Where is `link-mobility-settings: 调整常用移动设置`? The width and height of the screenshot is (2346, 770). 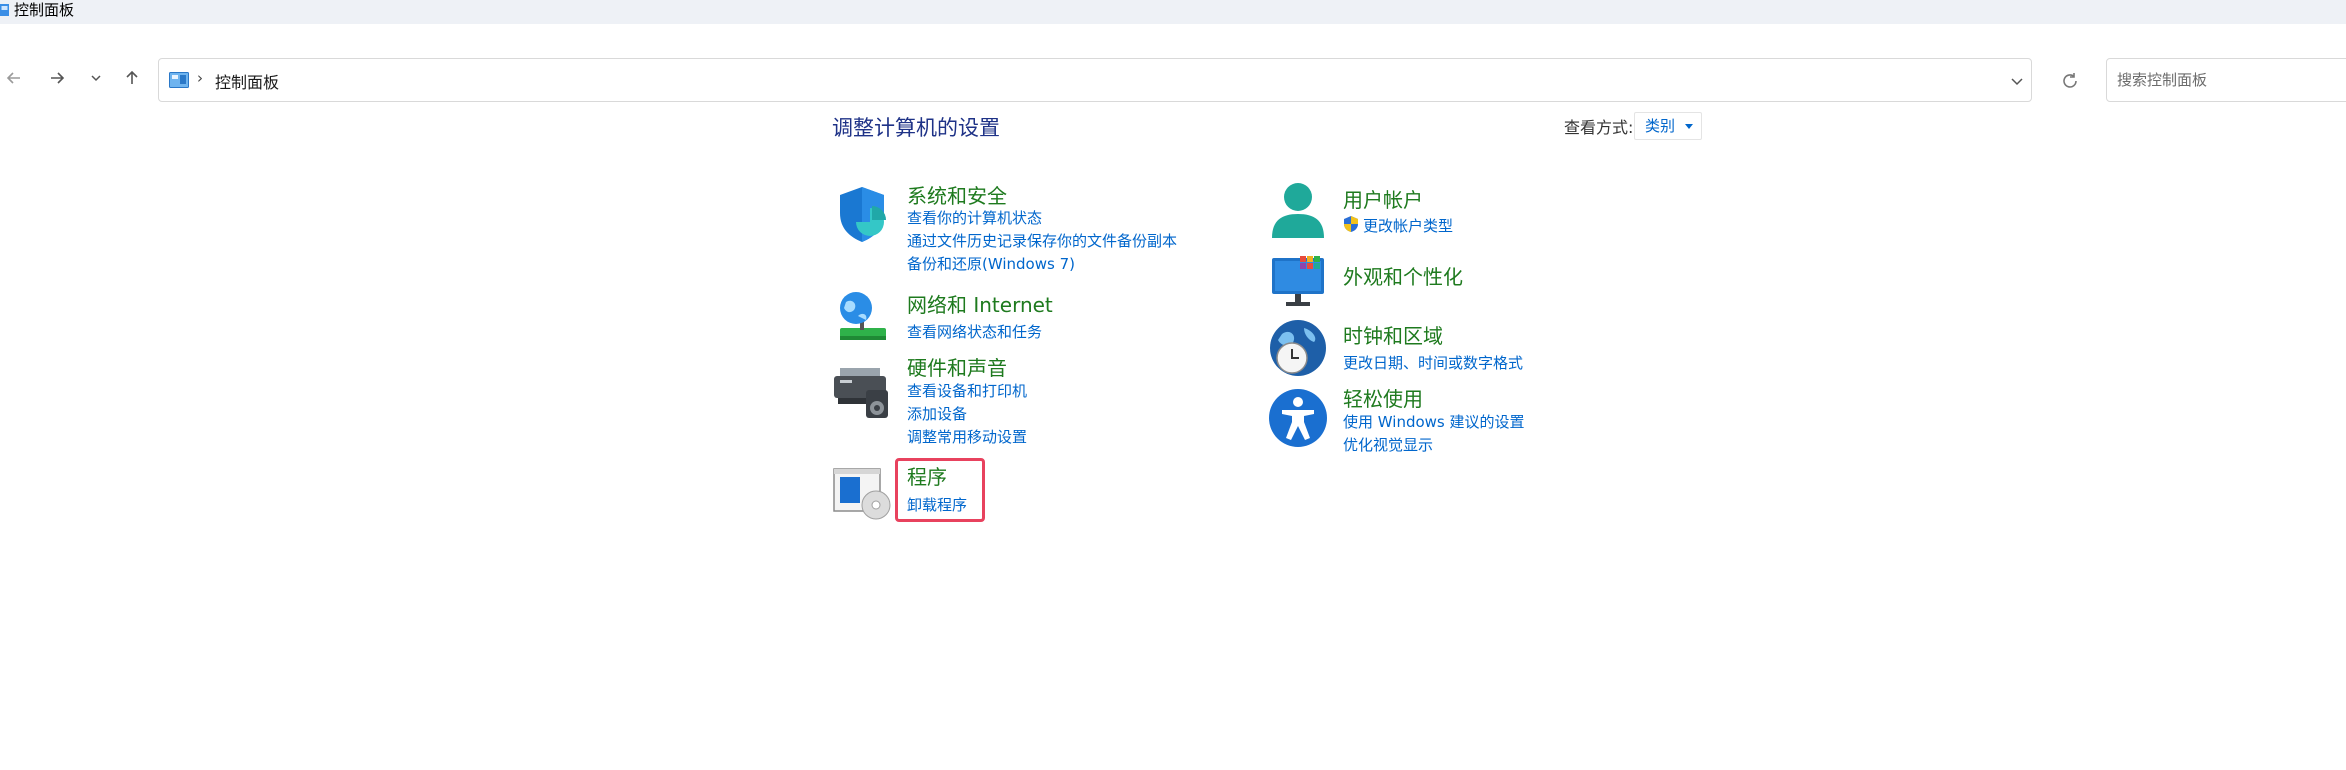 link-mobility-settings: 调整常用移动设置 is located at coordinates (967, 436).